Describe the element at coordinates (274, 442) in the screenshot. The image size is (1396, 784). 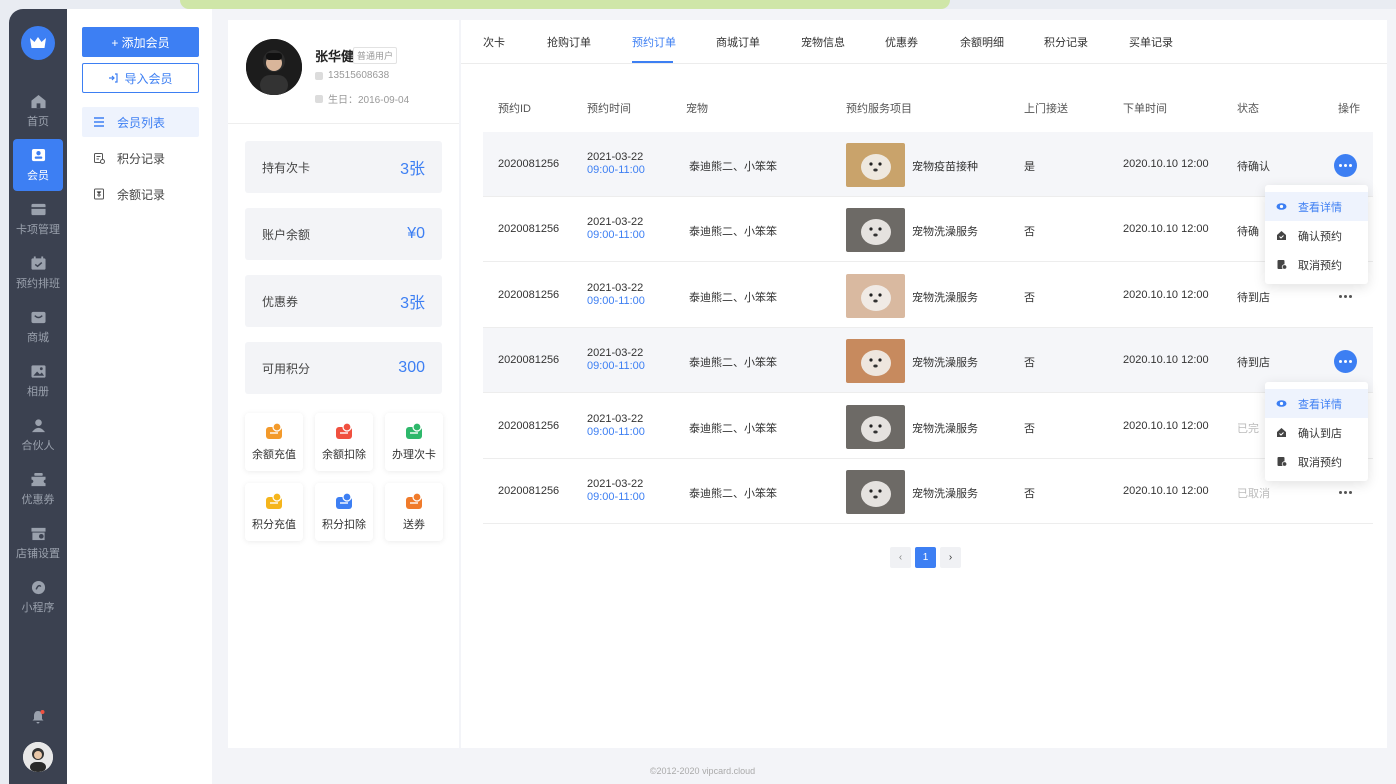
I see `action-1-button: 余额充值` at that location.